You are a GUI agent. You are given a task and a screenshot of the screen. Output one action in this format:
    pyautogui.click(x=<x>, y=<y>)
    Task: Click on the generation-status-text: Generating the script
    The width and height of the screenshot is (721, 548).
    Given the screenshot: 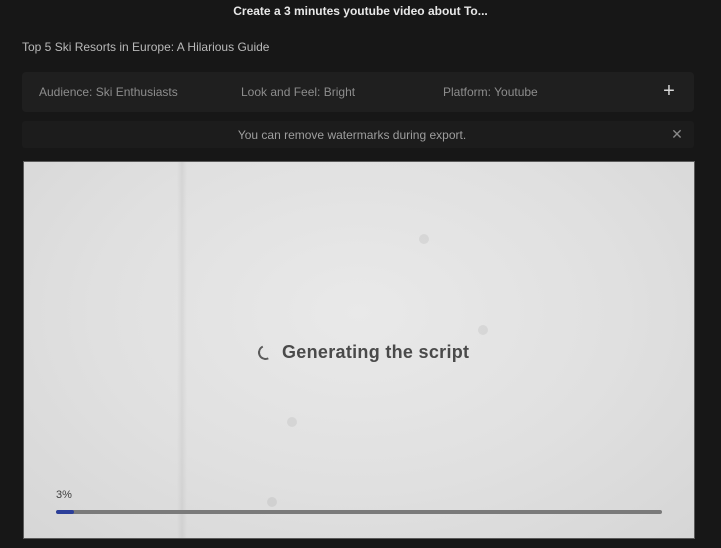 What is the action you would take?
    pyautogui.click(x=376, y=351)
    